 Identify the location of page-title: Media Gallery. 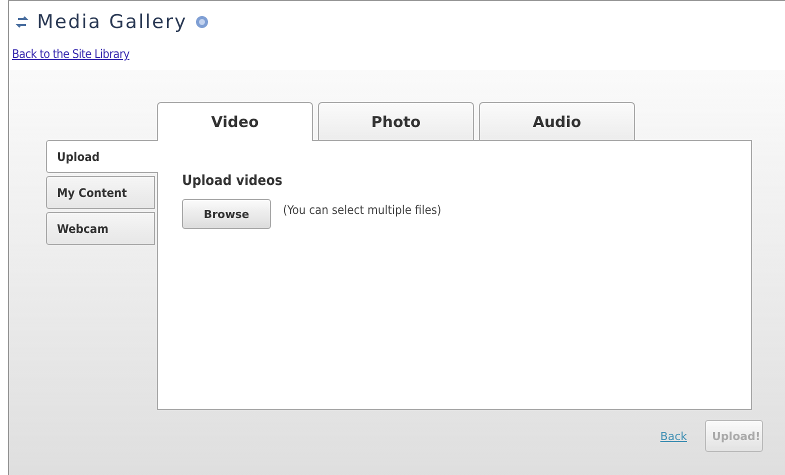
(112, 22).